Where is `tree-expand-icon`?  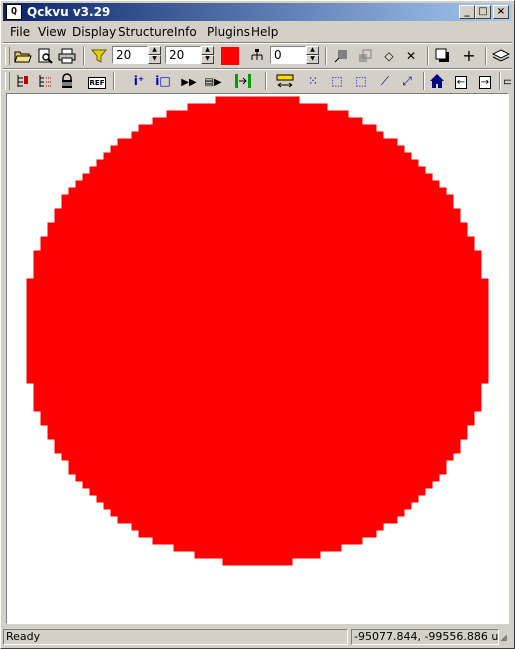 tree-expand-icon is located at coordinates (45, 81).